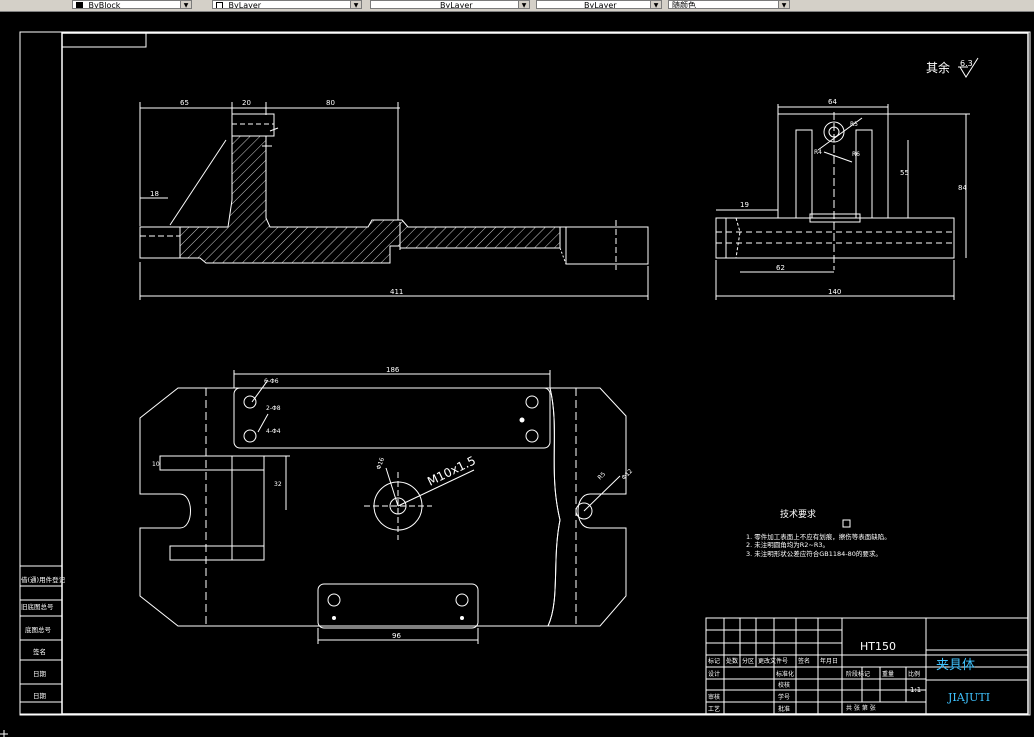  Describe the element at coordinates (784, 697) in the screenshot. I see `title-sign: 学号` at that location.